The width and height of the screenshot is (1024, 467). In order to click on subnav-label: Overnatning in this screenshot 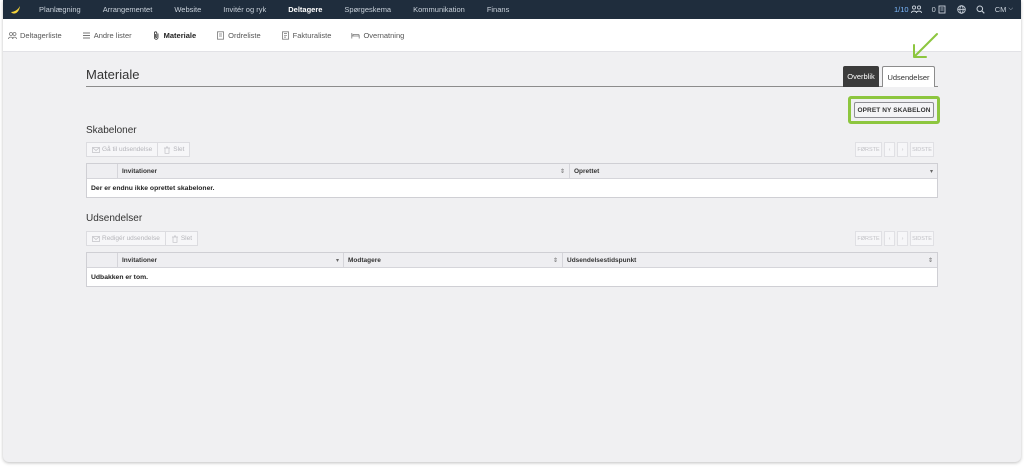, I will do `click(384, 35)`.